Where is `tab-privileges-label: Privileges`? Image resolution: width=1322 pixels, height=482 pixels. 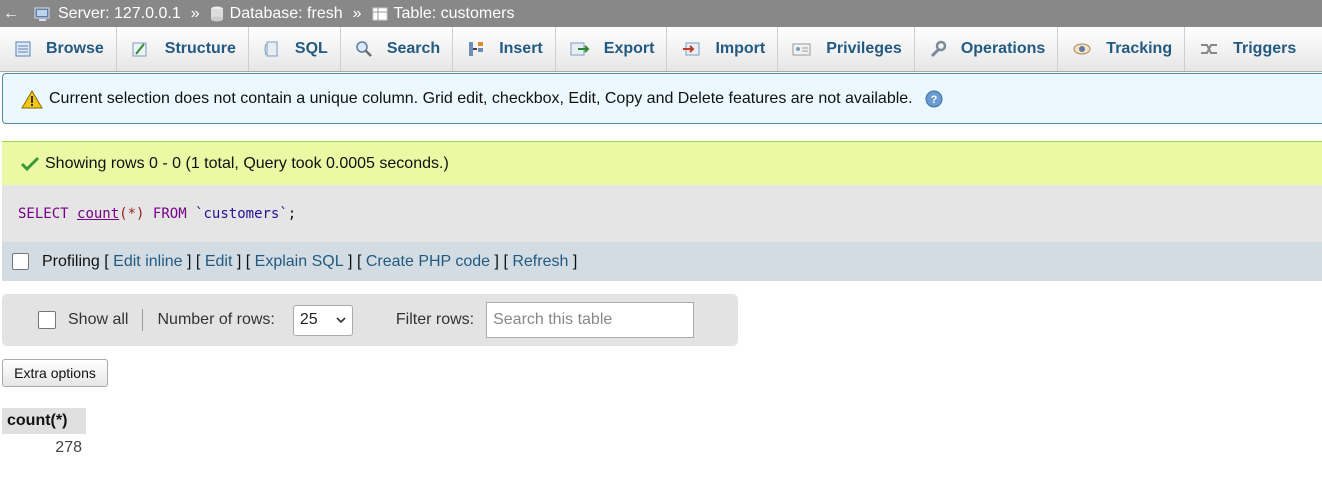
tab-privileges-label: Privileges is located at coordinates (864, 48).